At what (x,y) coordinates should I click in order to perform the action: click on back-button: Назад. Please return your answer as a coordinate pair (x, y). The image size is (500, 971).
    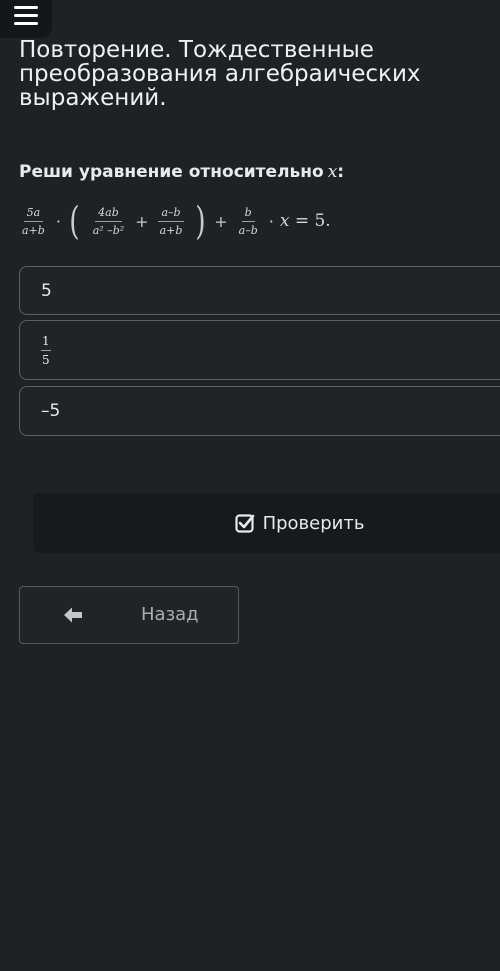
    Looking at the image, I should click on (129, 615).